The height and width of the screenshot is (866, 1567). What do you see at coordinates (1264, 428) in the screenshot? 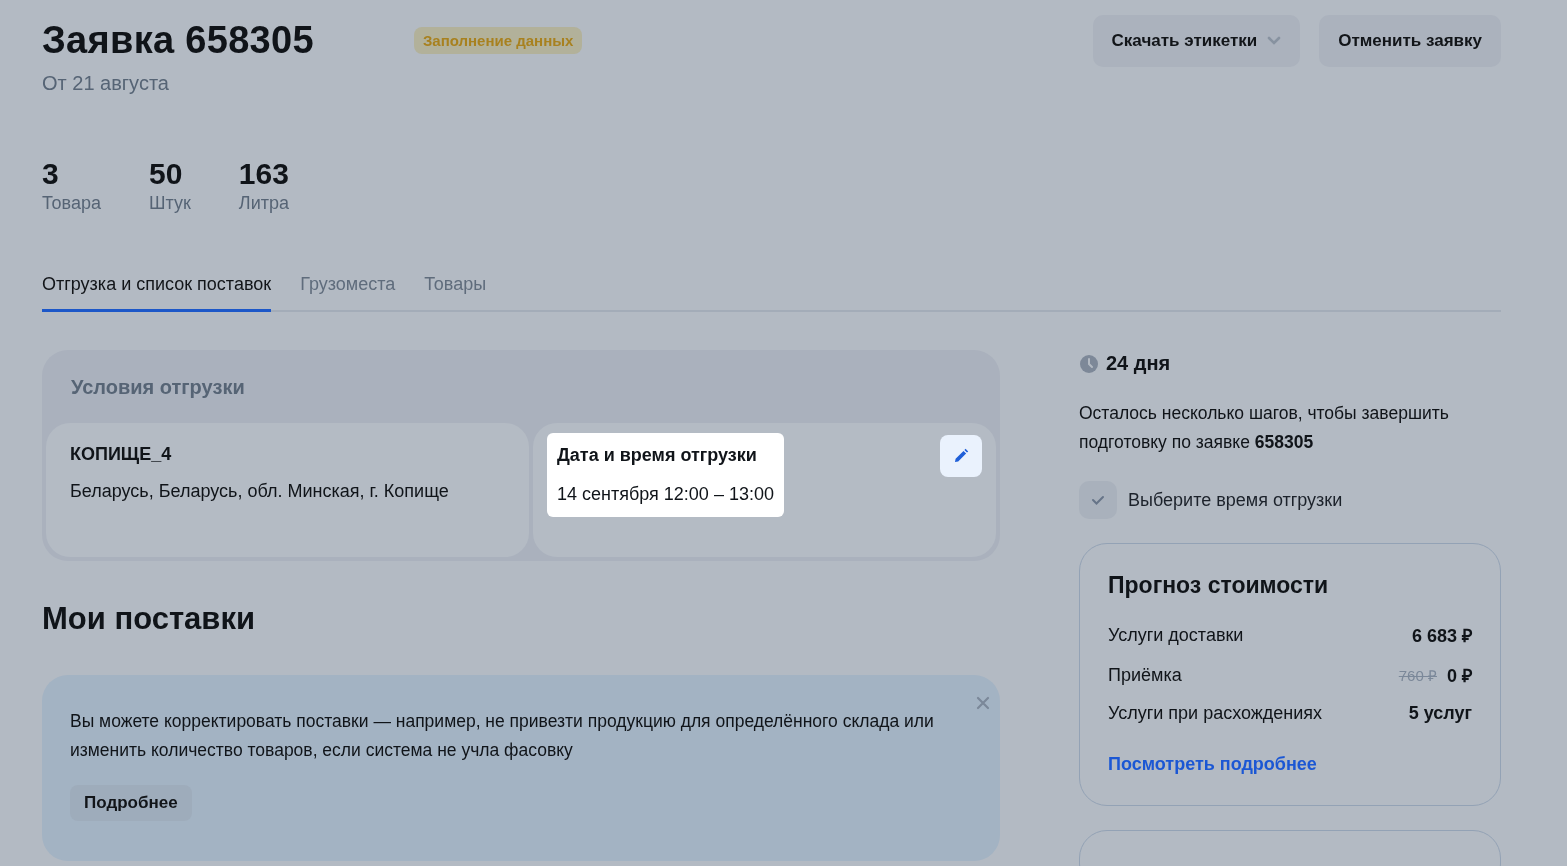
I see `progress-message: Осталось несколько шагов, чтобы завершить подготовку по заявке 658305` at bounding box center [1264, 428].